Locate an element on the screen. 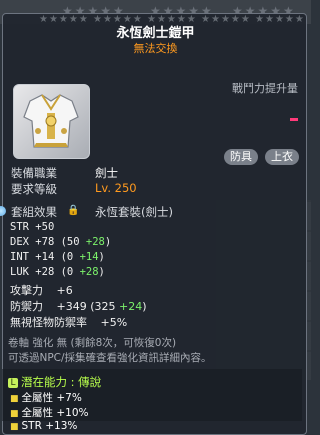  stat-str: STR +50 is located at coordinates (32, 227).